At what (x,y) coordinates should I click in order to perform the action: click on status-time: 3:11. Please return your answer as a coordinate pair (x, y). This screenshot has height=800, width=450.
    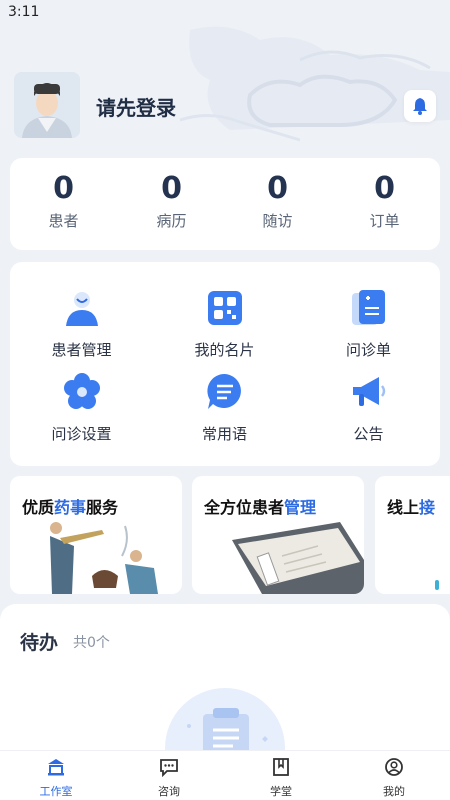
    Looking at the image, I should click on (24, 12).